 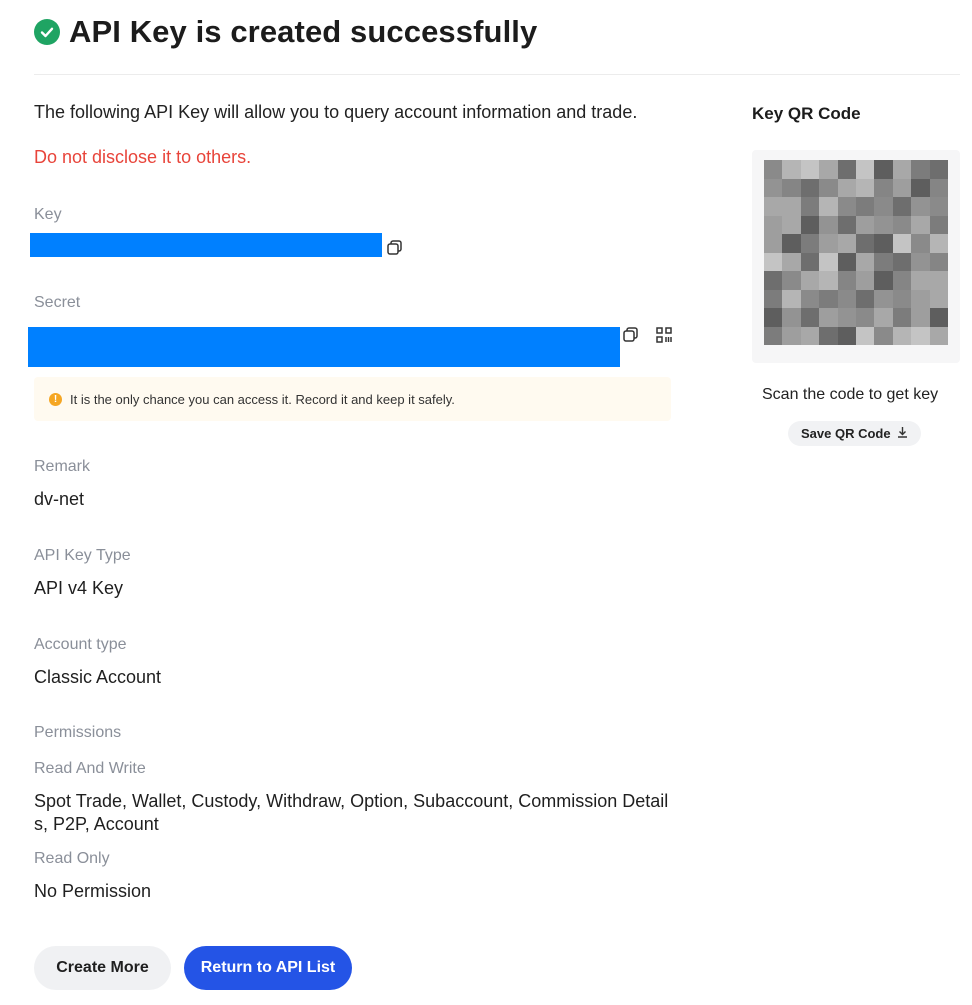 What do you see at coordinates (102, 968) in the screenshot?
I see `create-more-button: Create More` at bounding box center [102, 968].